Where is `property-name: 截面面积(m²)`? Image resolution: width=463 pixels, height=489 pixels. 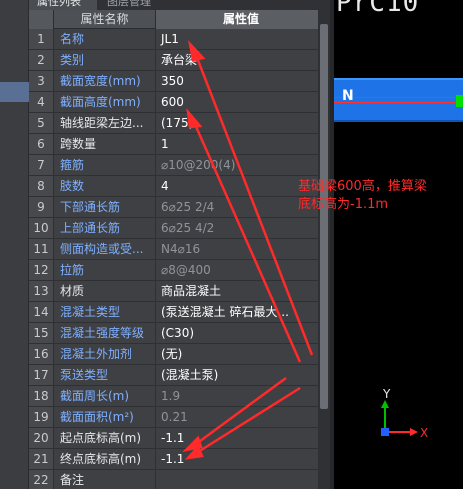
property-name: 截面面积(m²) is located at coordinates (105, 417).